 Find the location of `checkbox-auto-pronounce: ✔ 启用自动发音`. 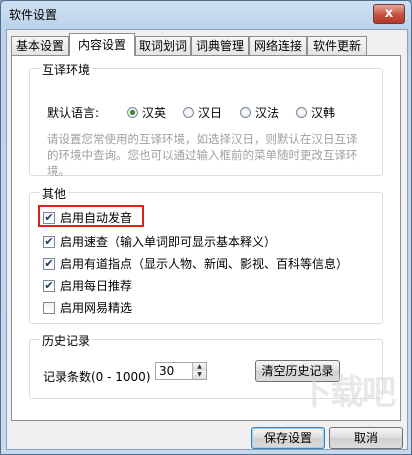

checkbox-auto-pronounce: ✔ 启用自动发音 is located at coordinates (87, 217).